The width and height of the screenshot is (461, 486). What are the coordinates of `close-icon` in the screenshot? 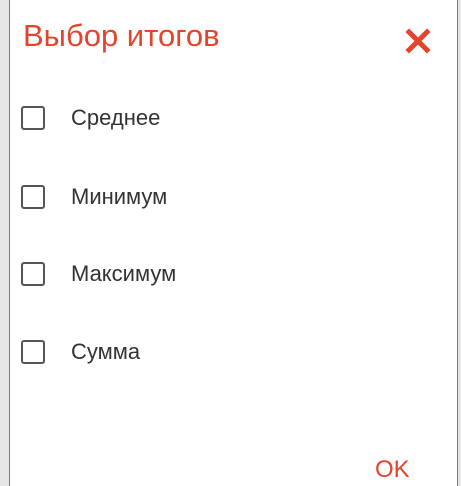 It's located at (418, 41).